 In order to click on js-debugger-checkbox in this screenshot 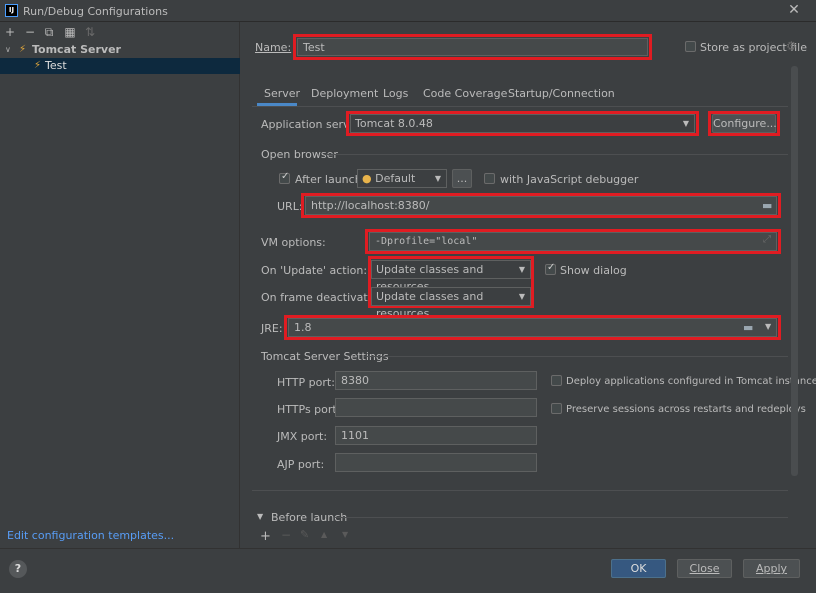, I will do `click(489, 178)`.